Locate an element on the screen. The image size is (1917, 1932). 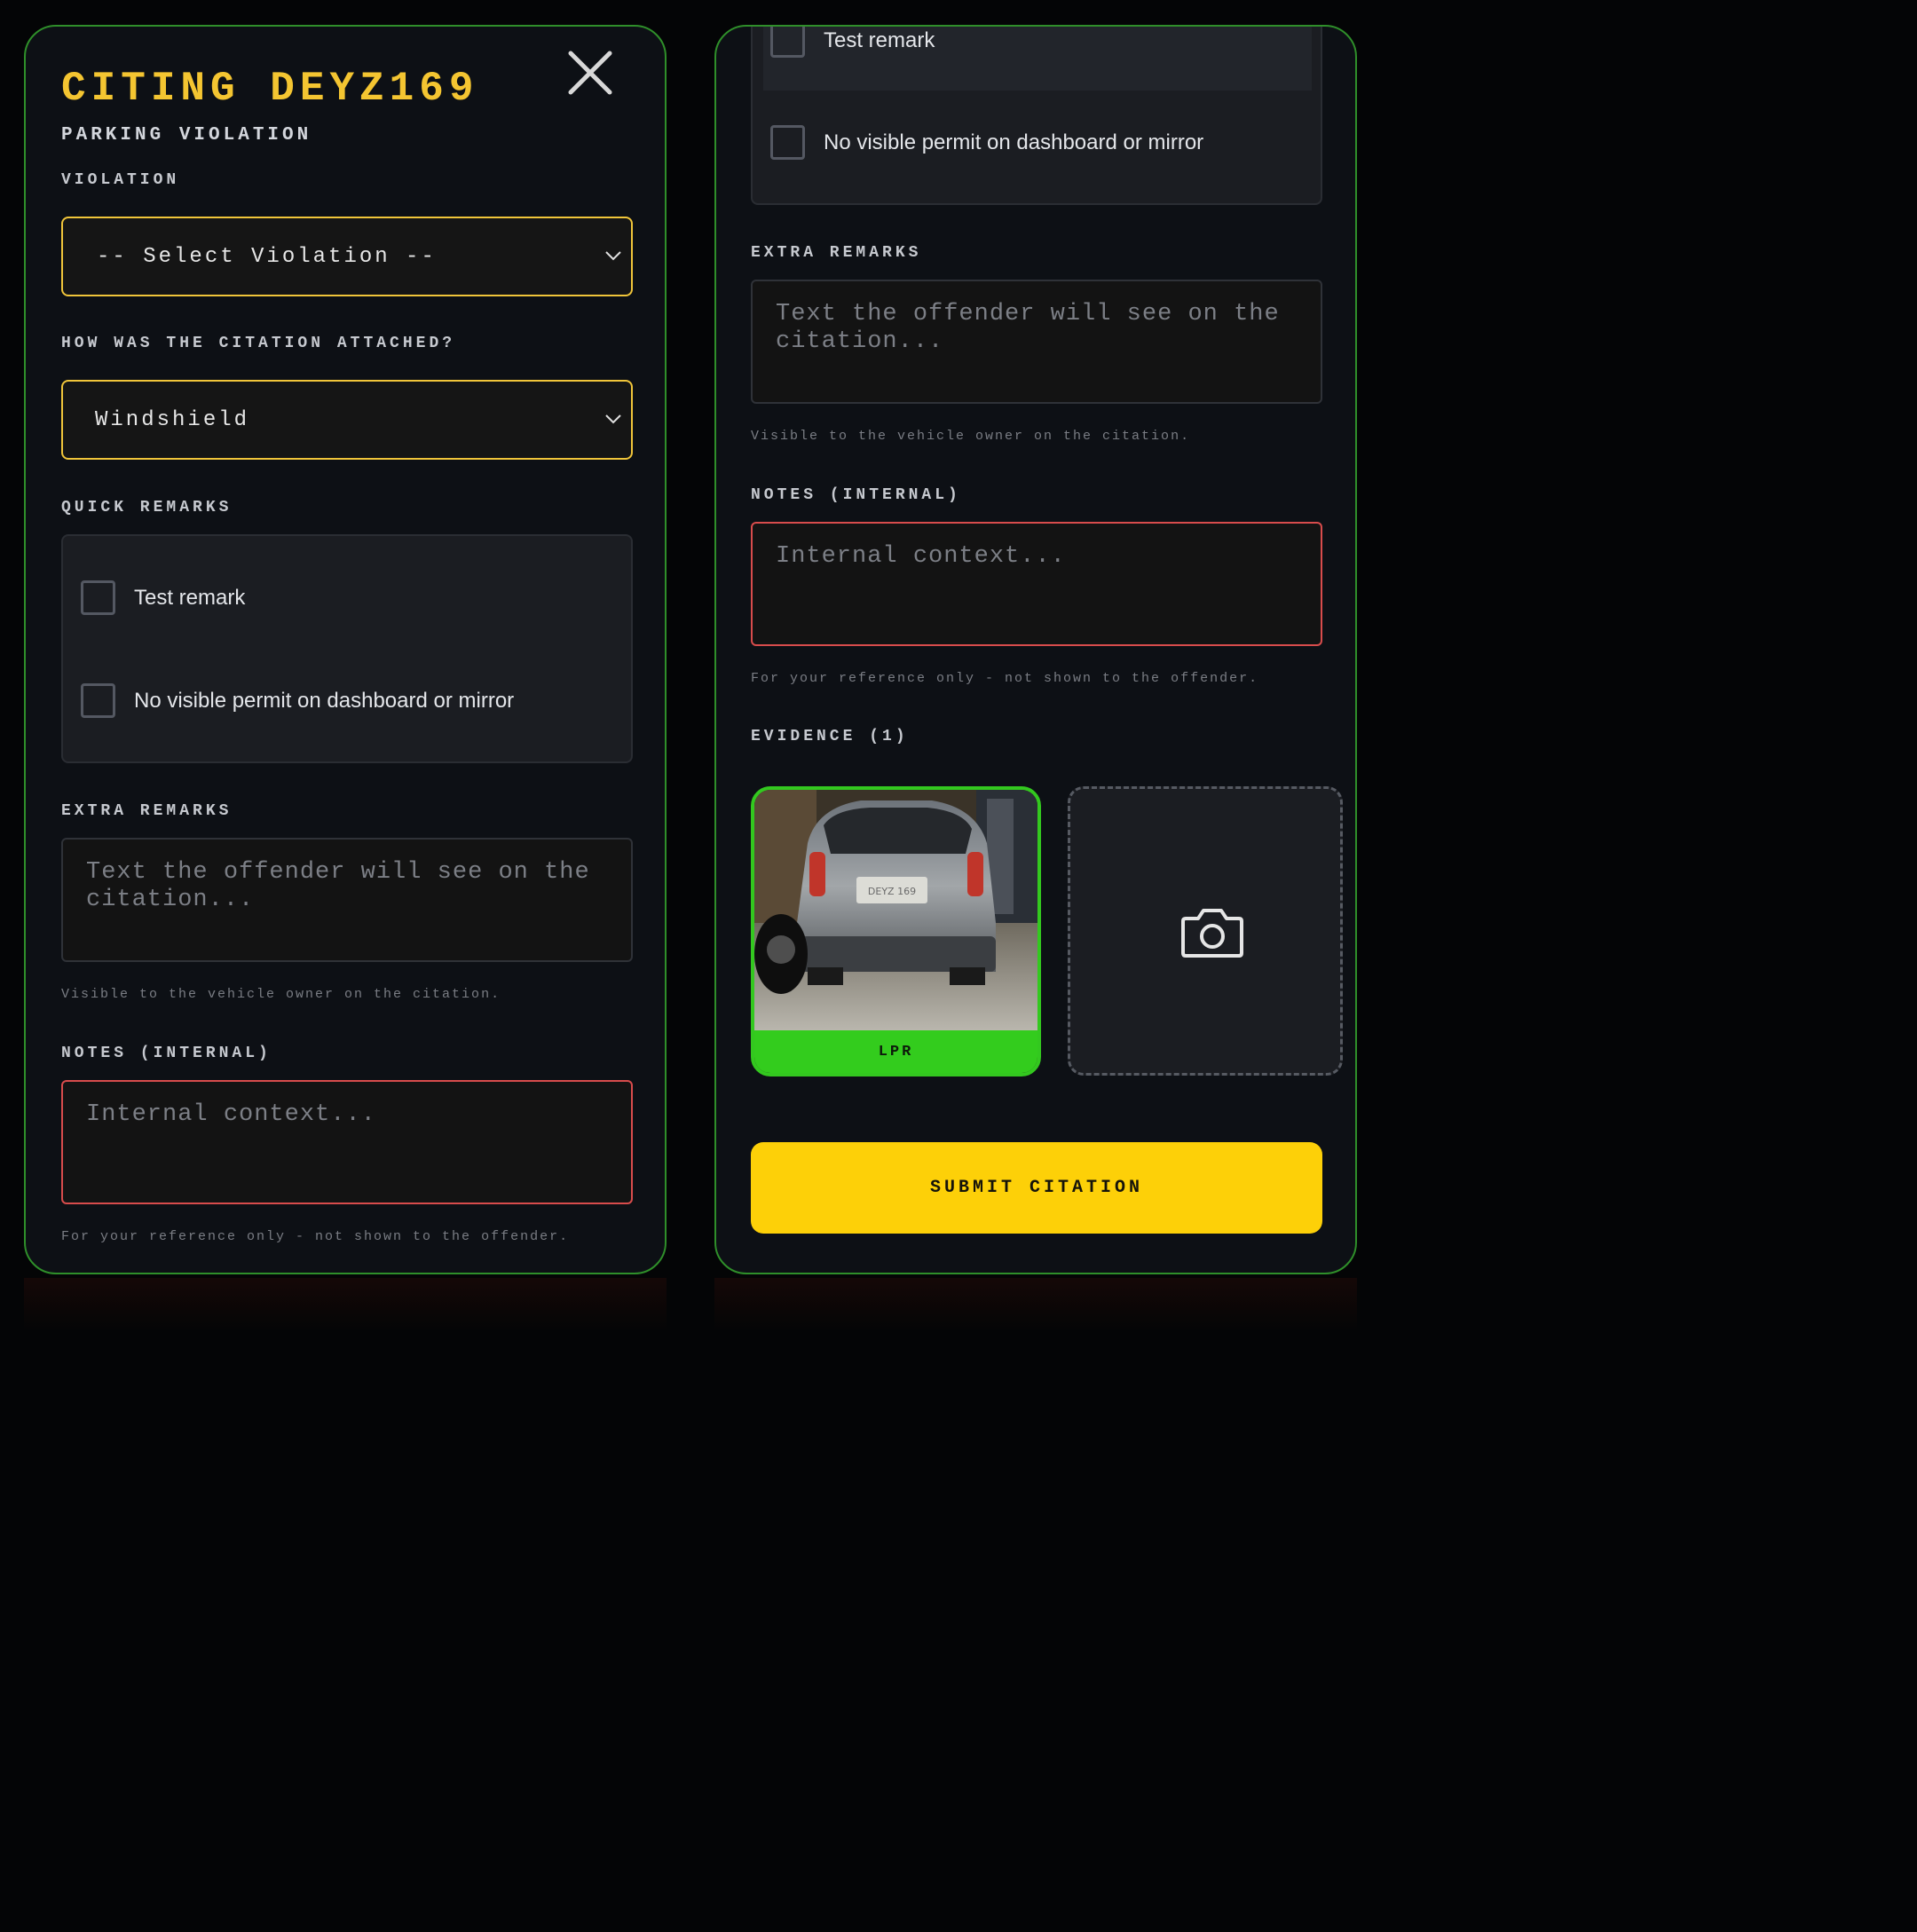
attachment-select-value: Windshield is located at coordinates (172, 419).